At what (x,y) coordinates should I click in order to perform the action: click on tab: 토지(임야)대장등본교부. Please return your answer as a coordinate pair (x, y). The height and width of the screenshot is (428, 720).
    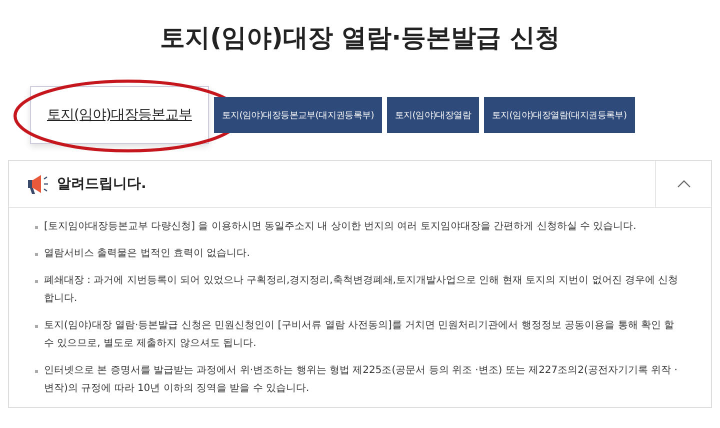
    Looking at the image, I should click on (119, 115).